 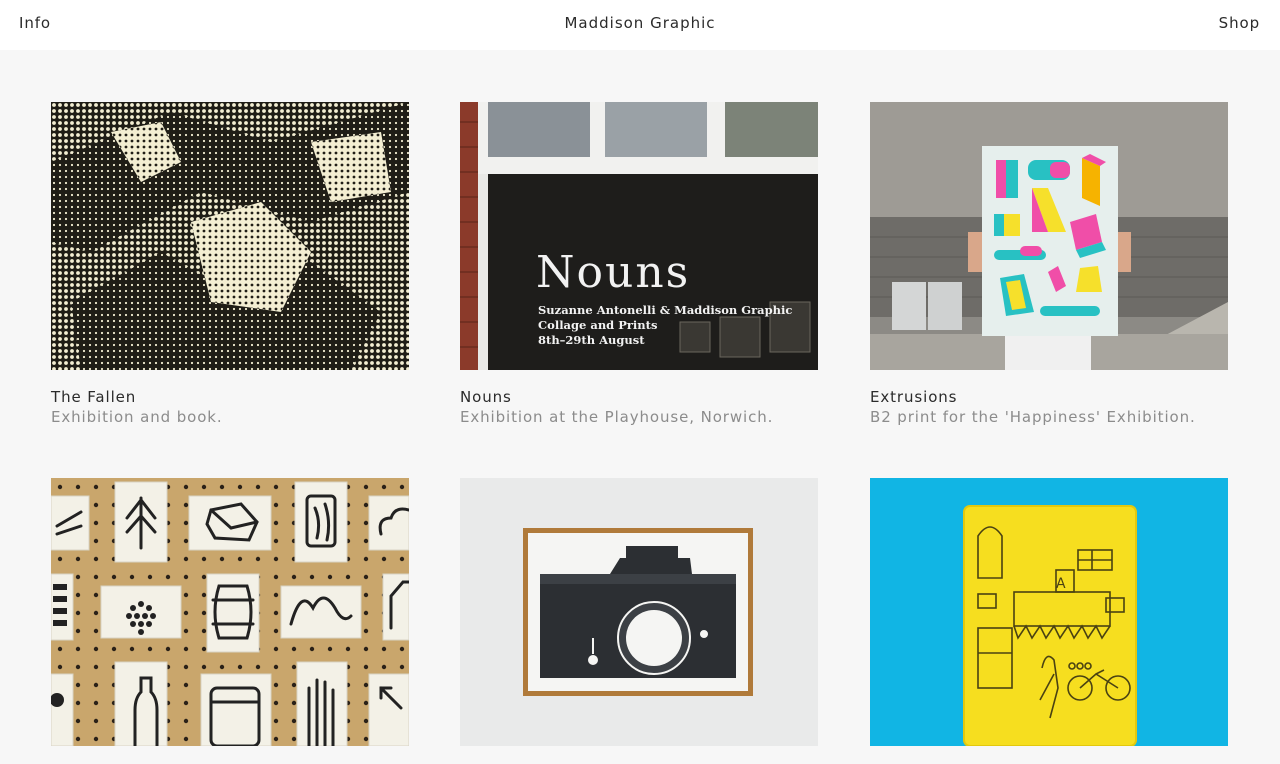 I want to click on project-card-the-fallen: The Fallen Exhibition and book., so click(x=230, y=264).